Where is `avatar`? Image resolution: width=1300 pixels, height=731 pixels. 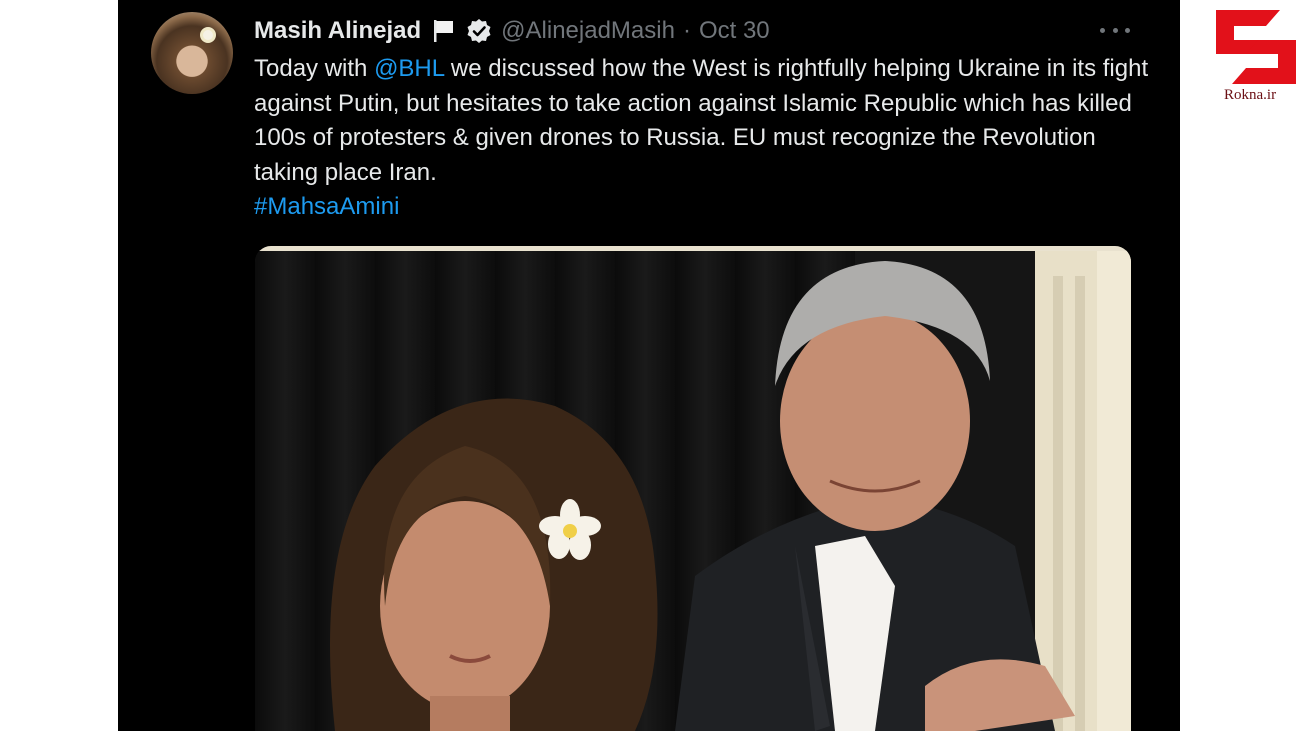
avatar is located at coordinates (192, 53).